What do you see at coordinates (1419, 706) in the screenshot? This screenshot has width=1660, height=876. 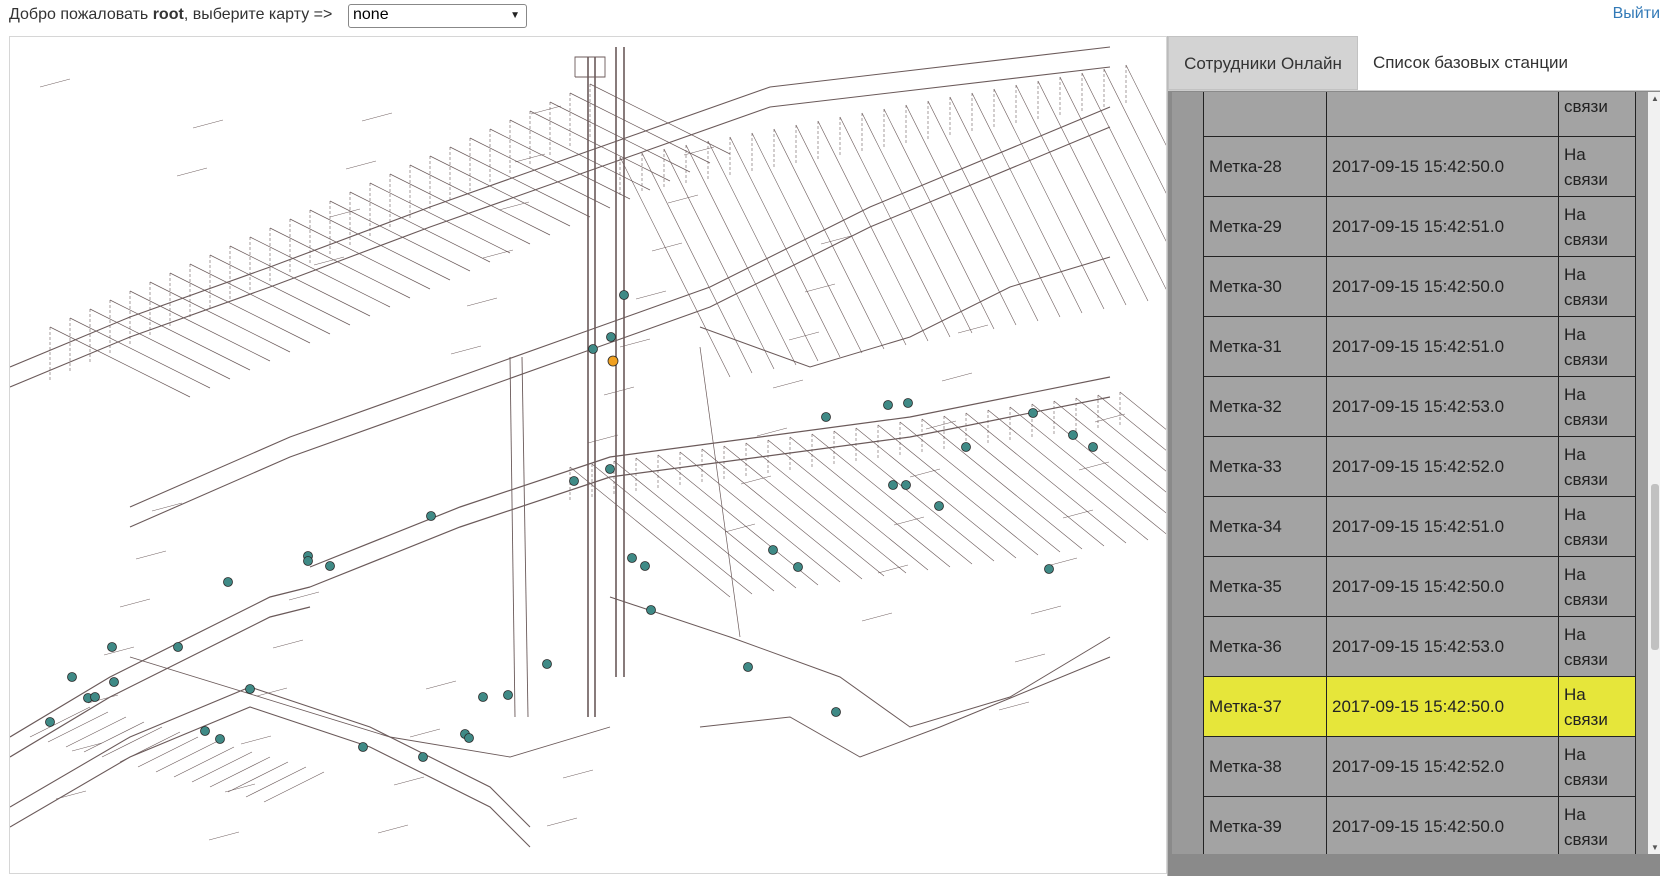 I see `table-row: Метка-37 2017-09-15 15:42:50.0 На связи` at bounding box center [1419, 706].